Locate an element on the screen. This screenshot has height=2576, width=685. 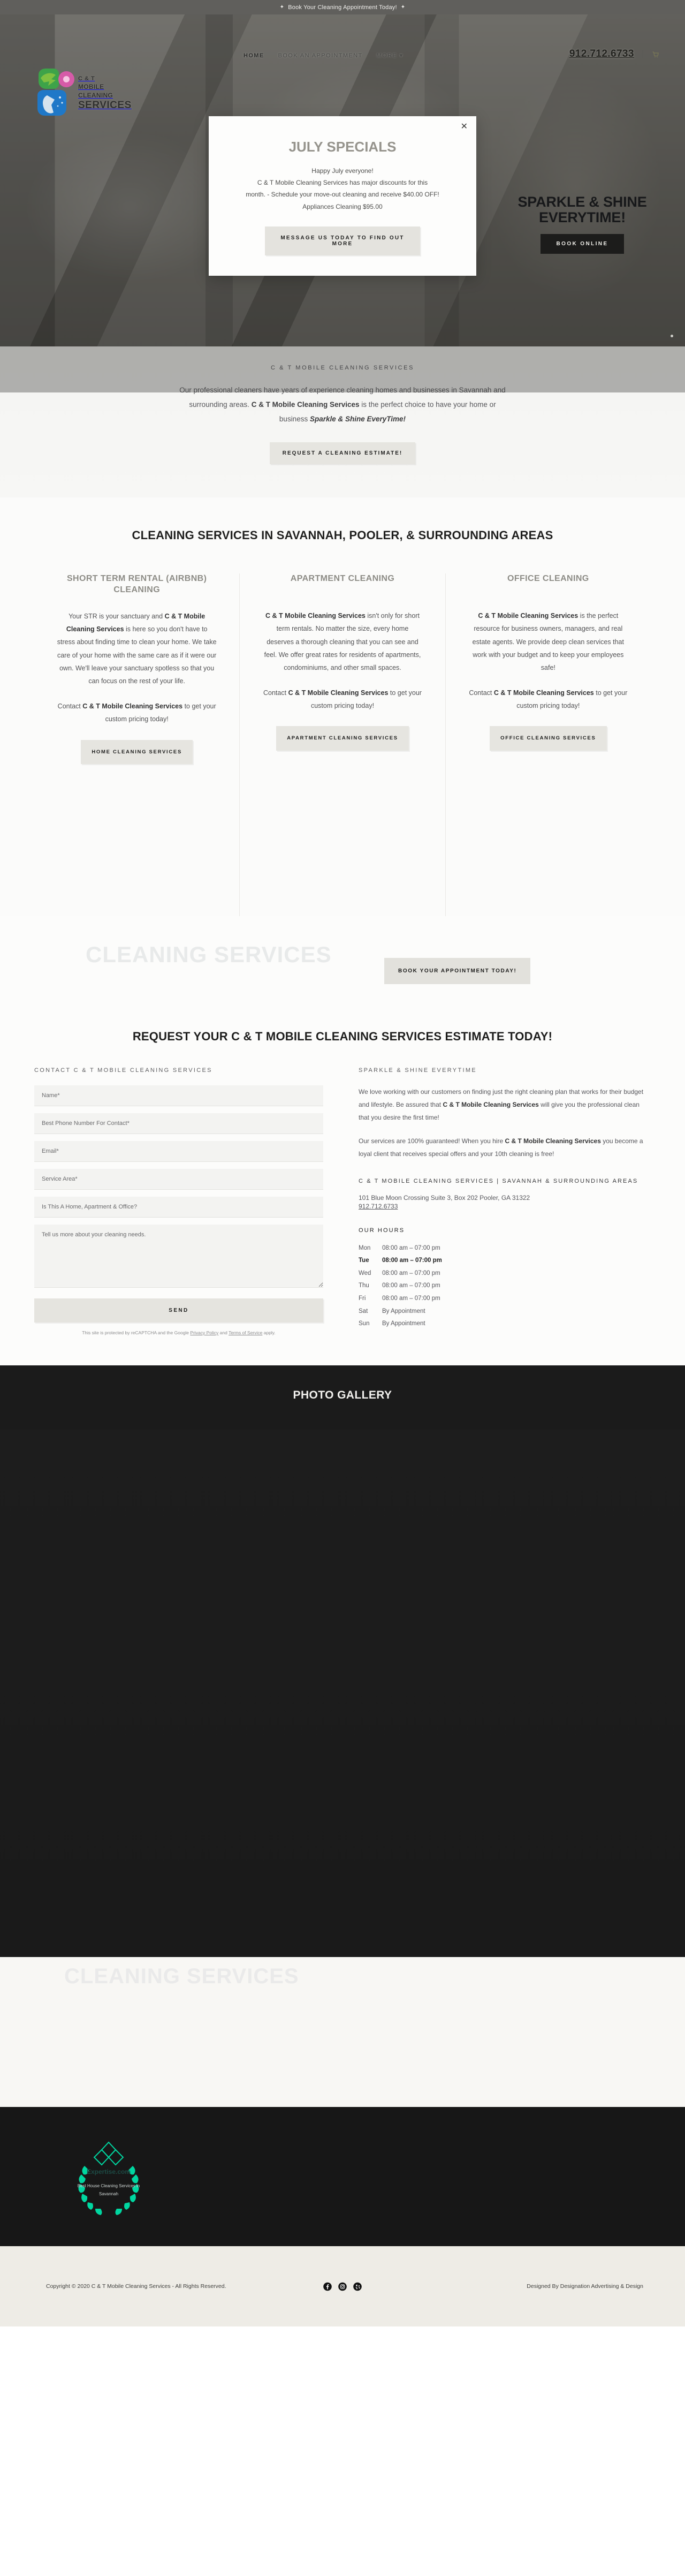
hours-row: Fri 08:00 am – 07:00 pm is located at coordinates (505, 1299).